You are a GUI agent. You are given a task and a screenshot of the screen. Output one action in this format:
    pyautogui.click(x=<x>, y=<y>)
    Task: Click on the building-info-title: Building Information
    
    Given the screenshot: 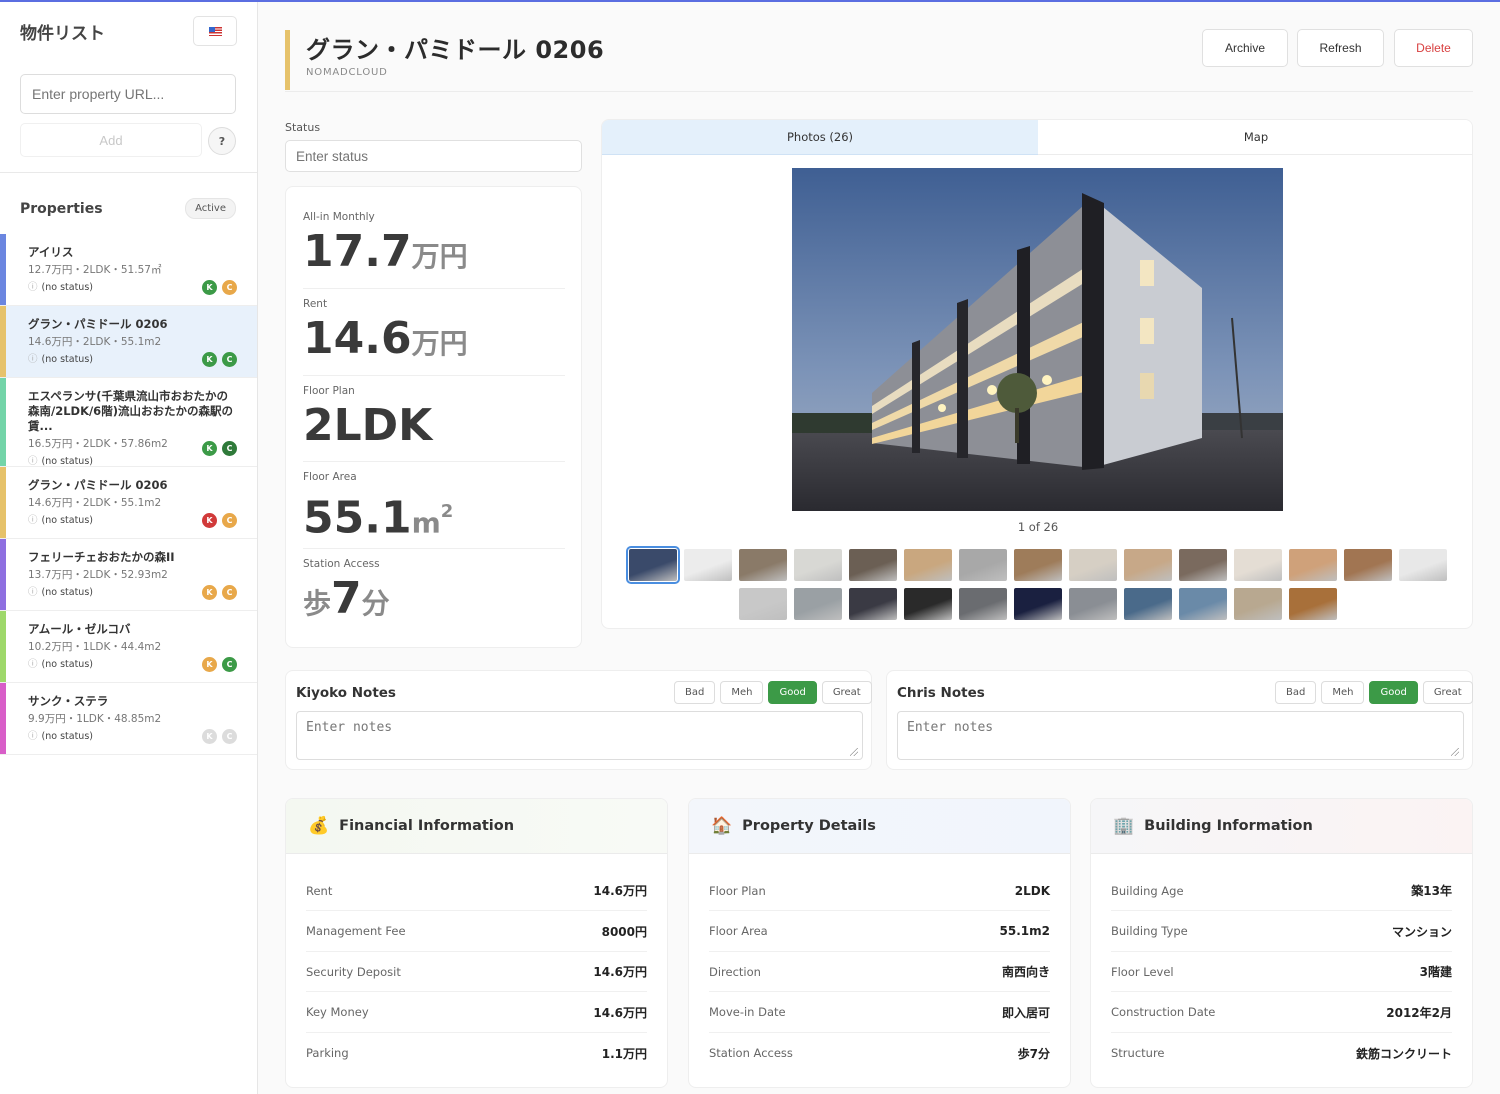 What is the action you would take?
    pyautogui.click(x=1228, y=826)
    